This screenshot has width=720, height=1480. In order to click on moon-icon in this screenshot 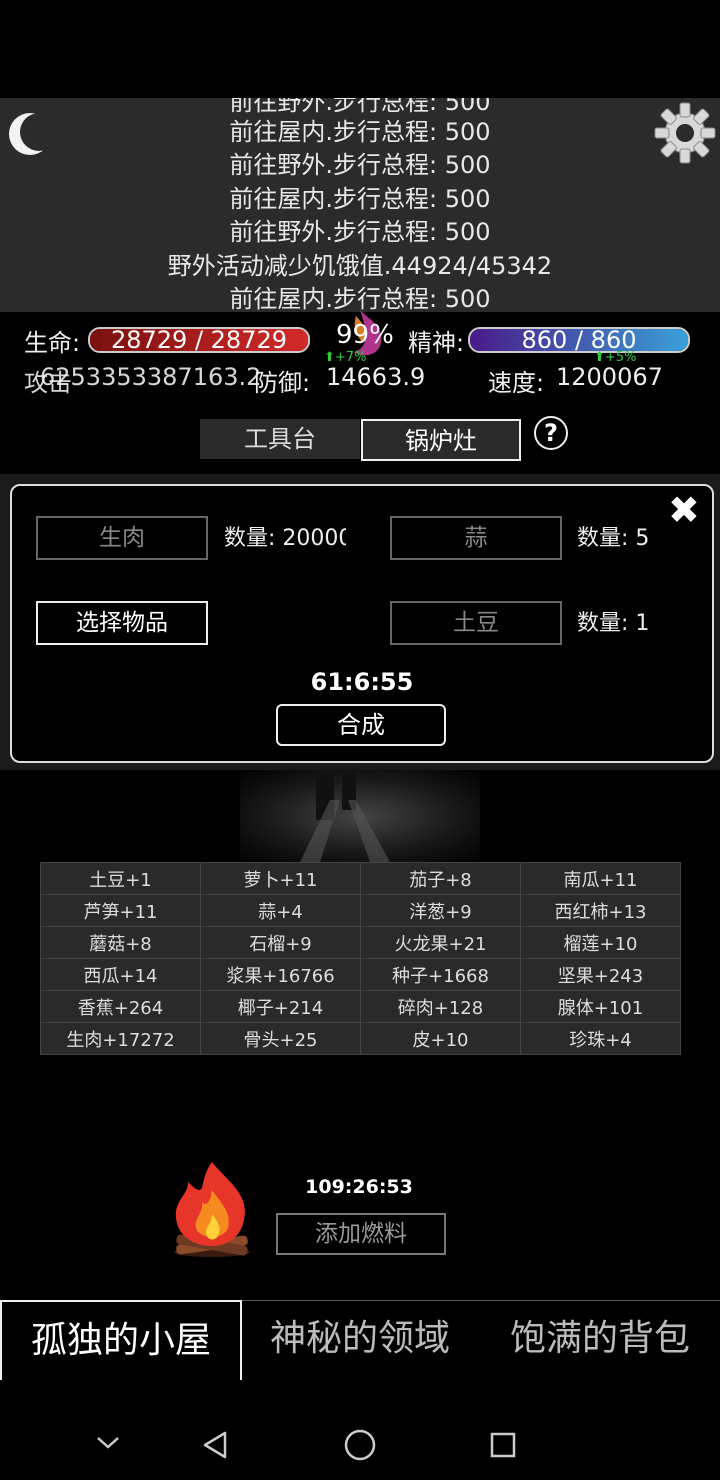, I will do `click(32, 135)`.